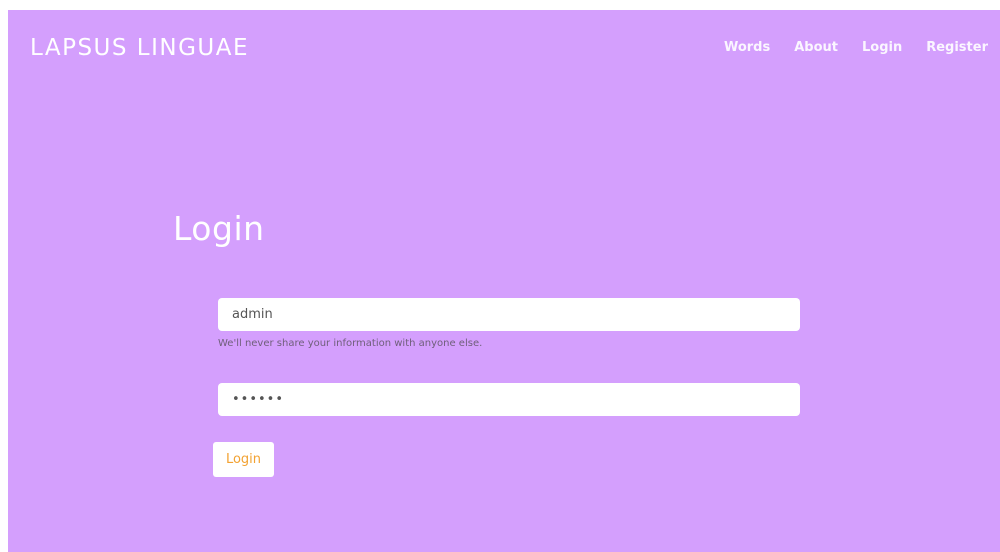 This screenshot has height=552, width=1000. Describe the element at coordinates (243, 459) in the screenshot. I see `login-button: Login` at that location.